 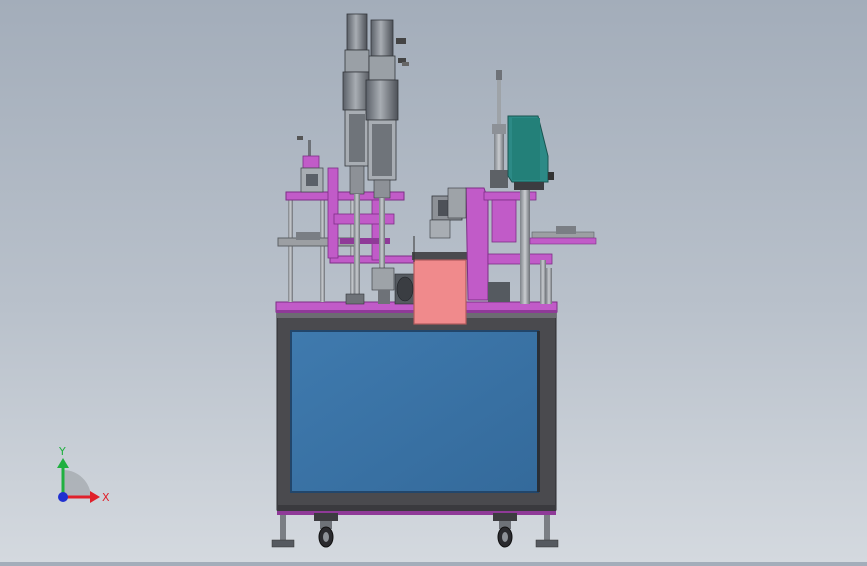 I want to click on right-support-column, so click(x=536, y=247).